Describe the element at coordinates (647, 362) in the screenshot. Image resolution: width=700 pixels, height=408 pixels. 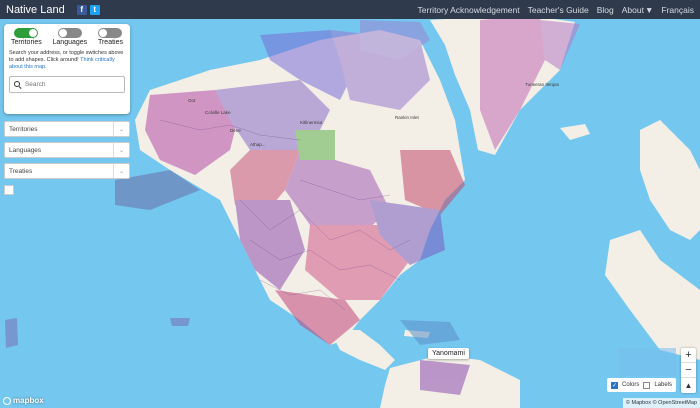
I see `map-inset` at that location.